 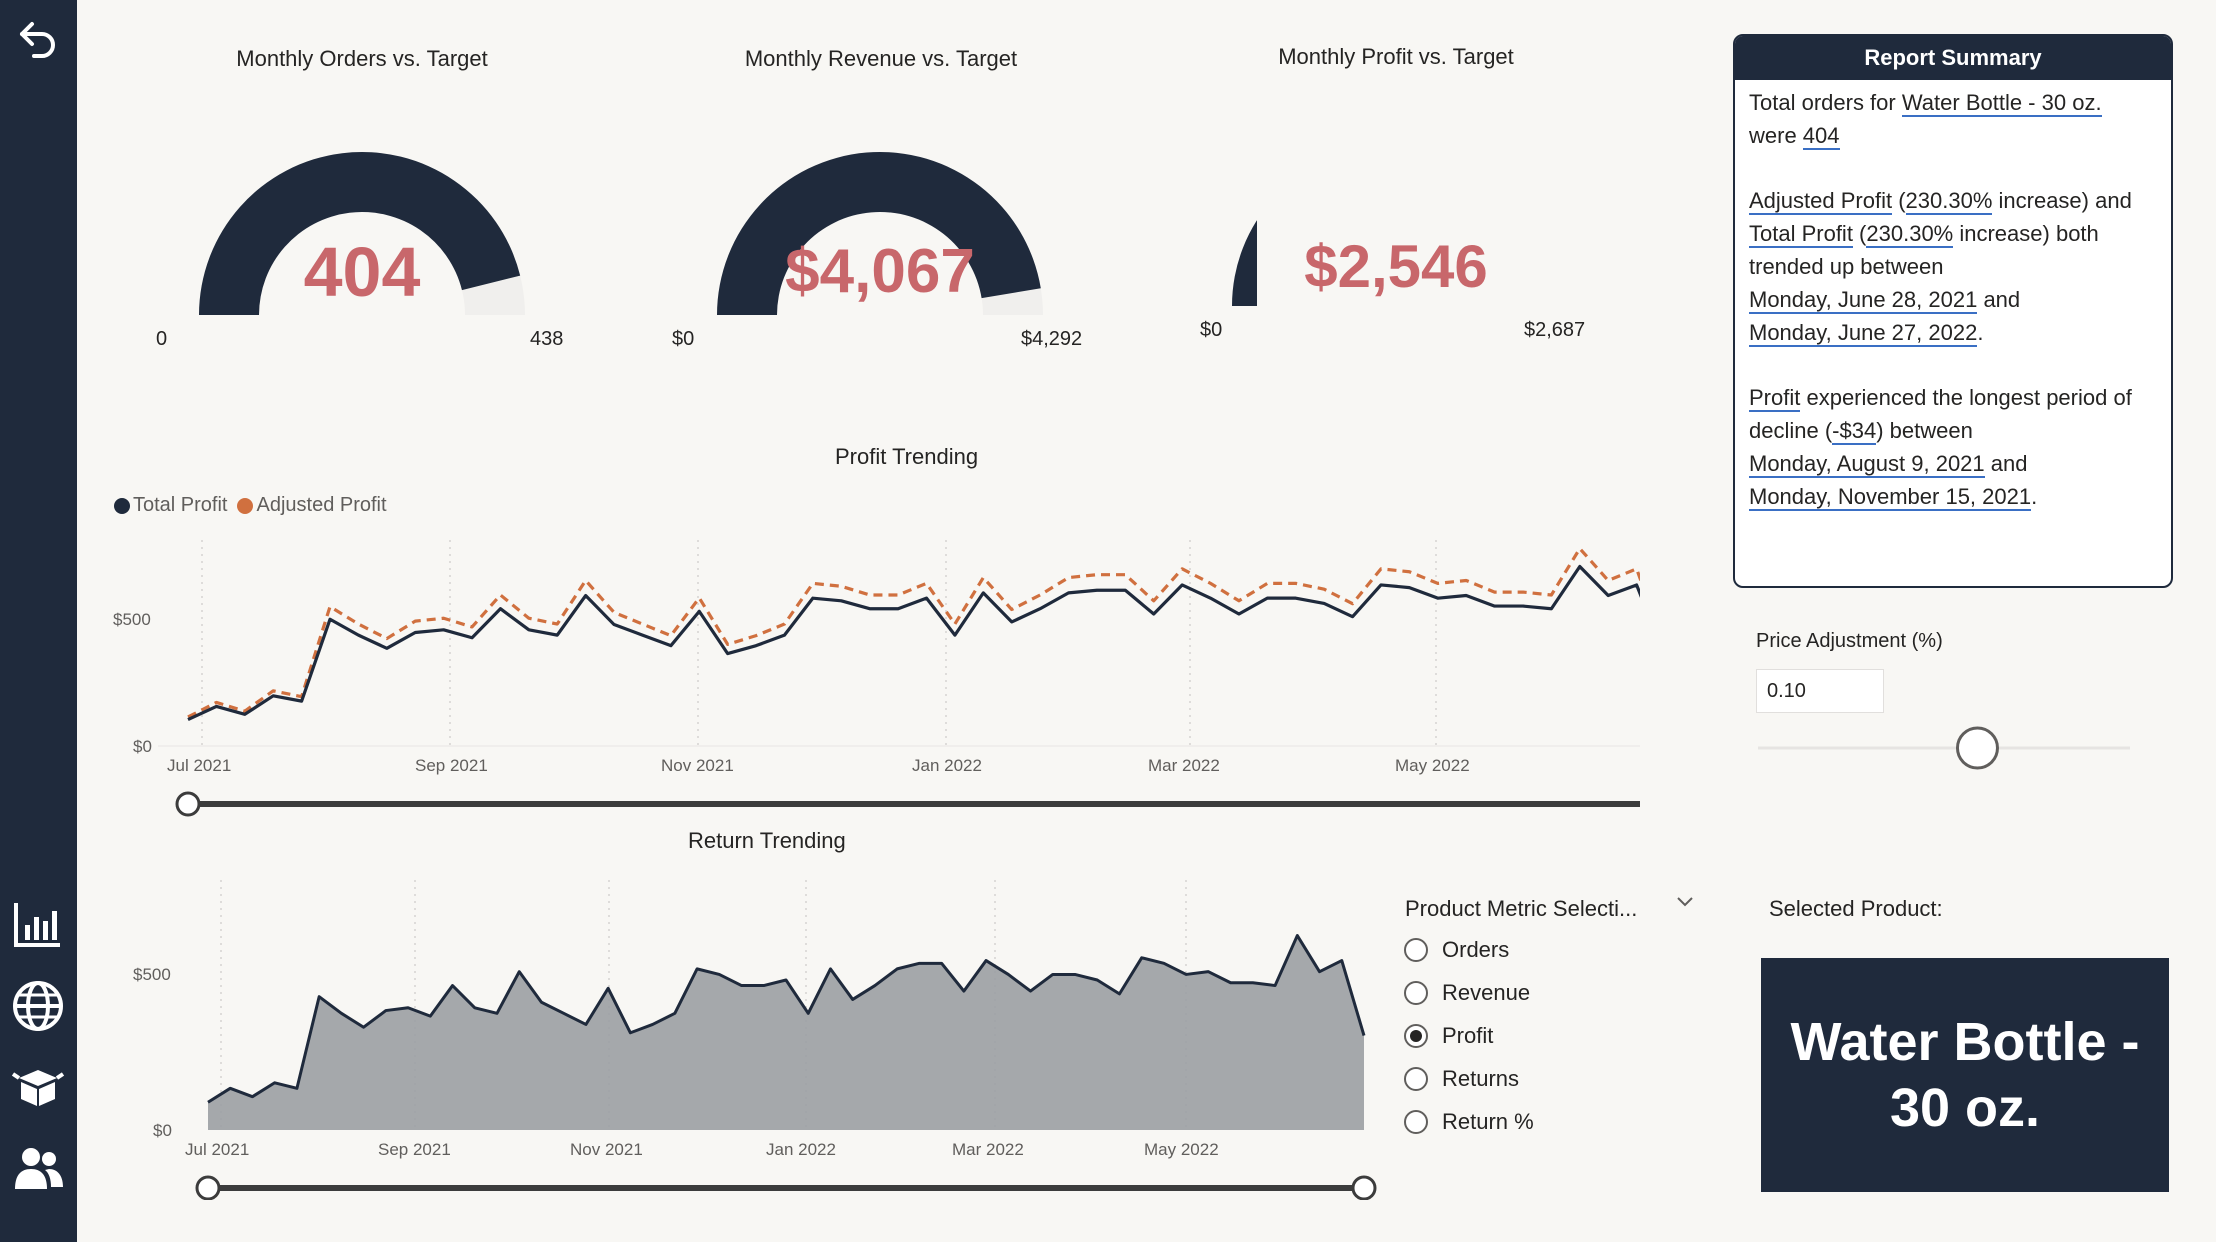 What do you see at coordinates (1791, 430) in the screenshot?
I see `summary-text: decline (` at bounding box center [1791, 430].